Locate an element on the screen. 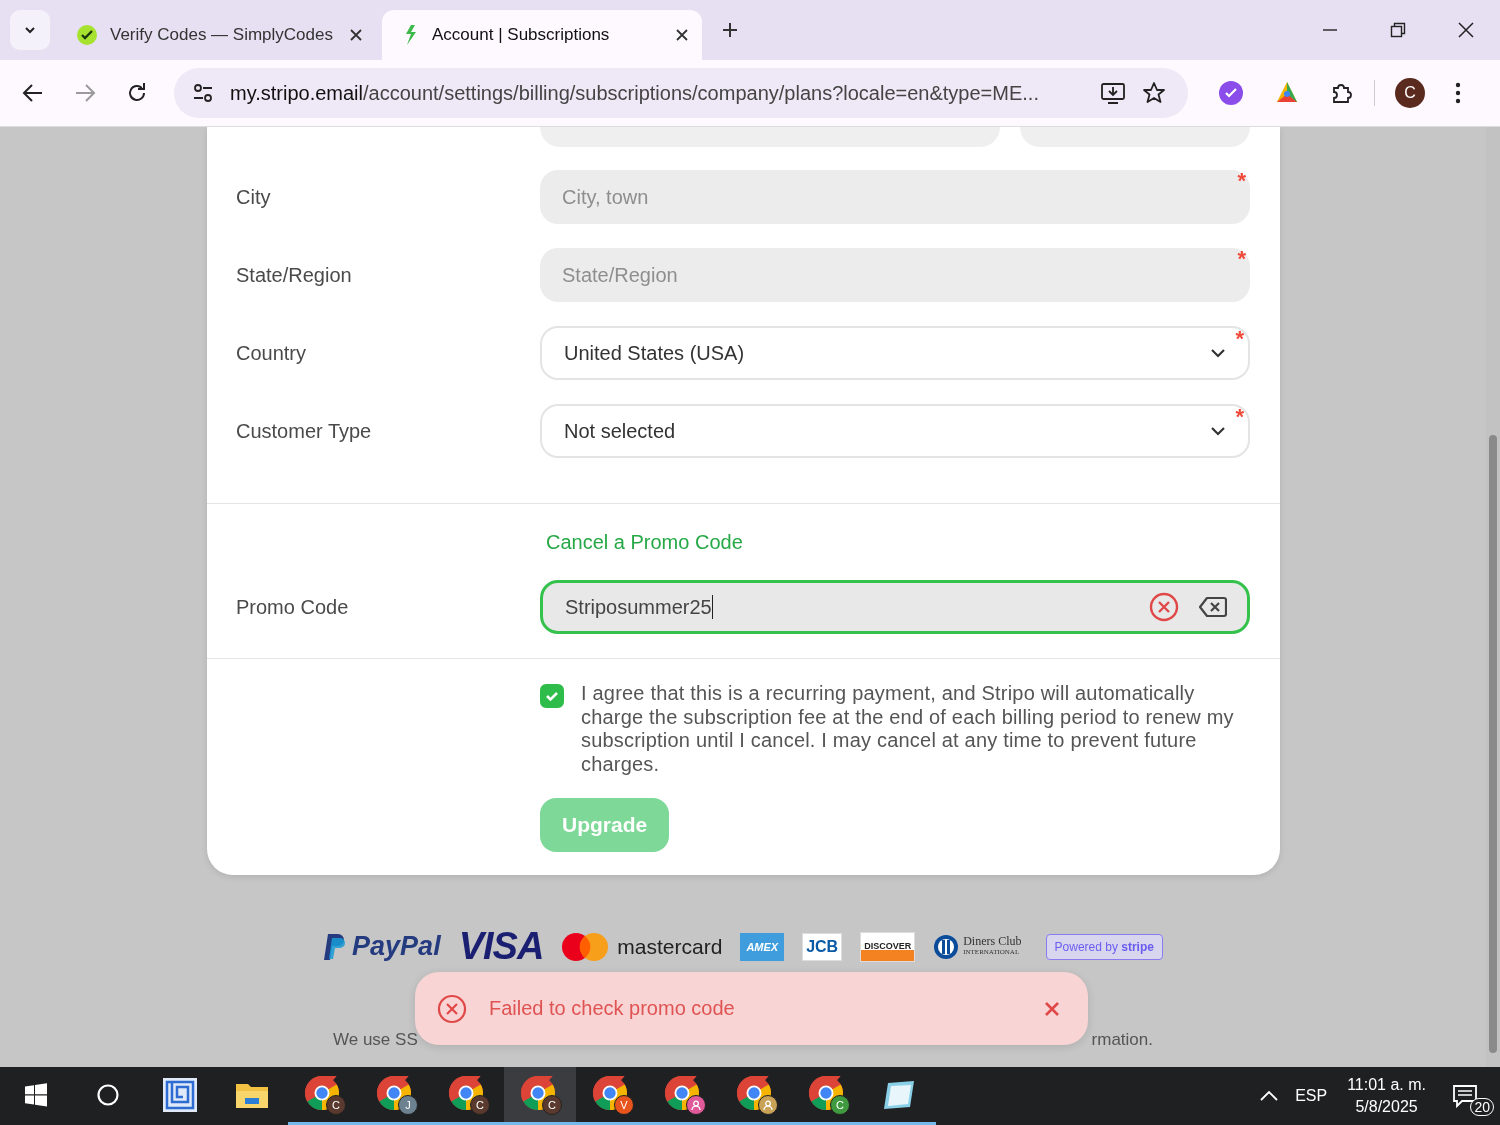  menu-icon is located at coordinates (1458, 93).